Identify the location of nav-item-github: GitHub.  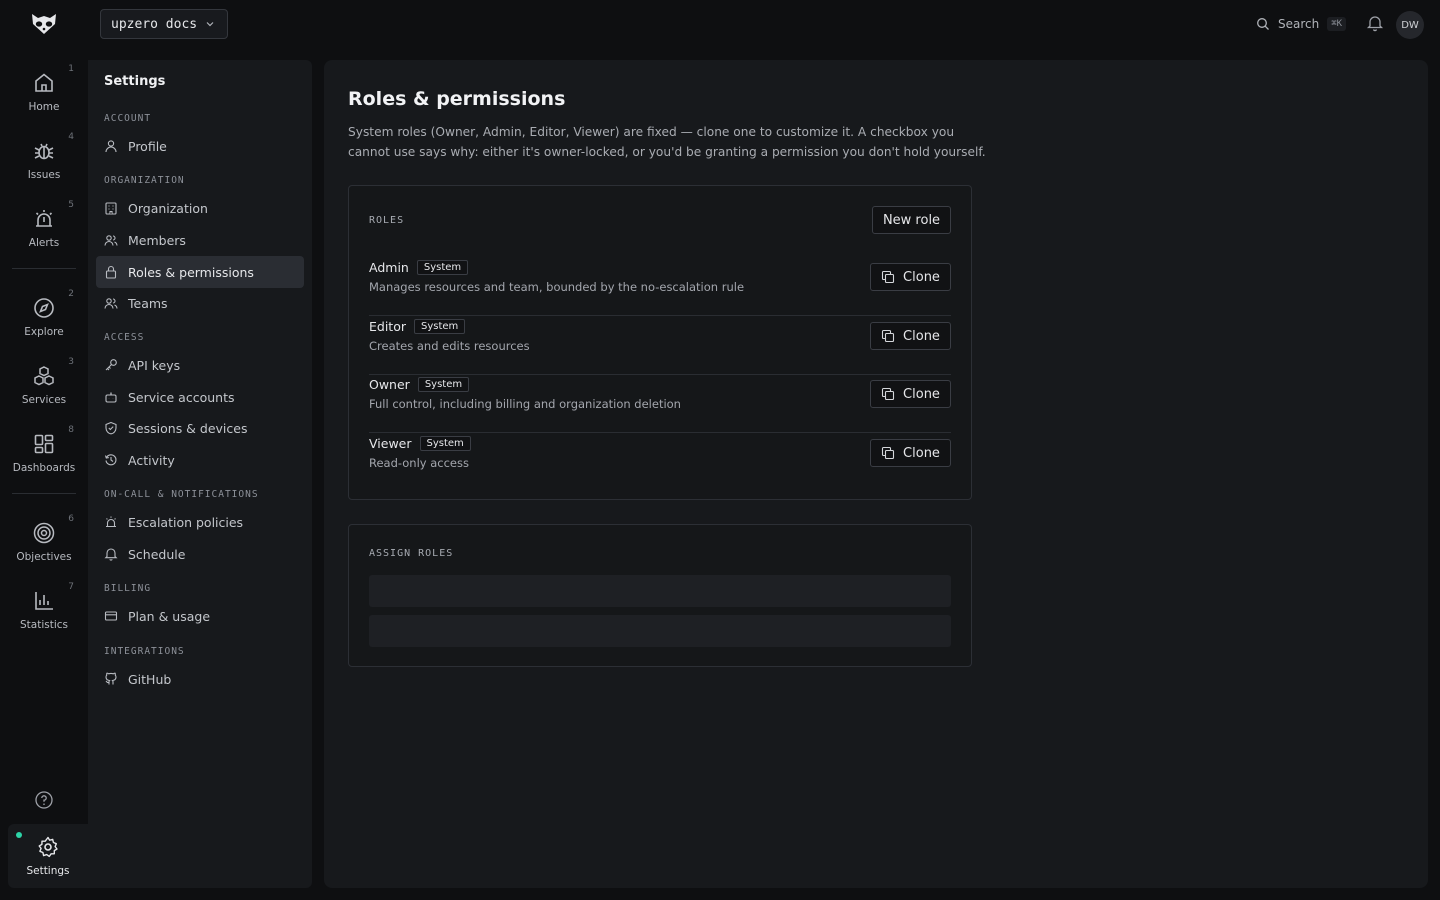
(200, 679).